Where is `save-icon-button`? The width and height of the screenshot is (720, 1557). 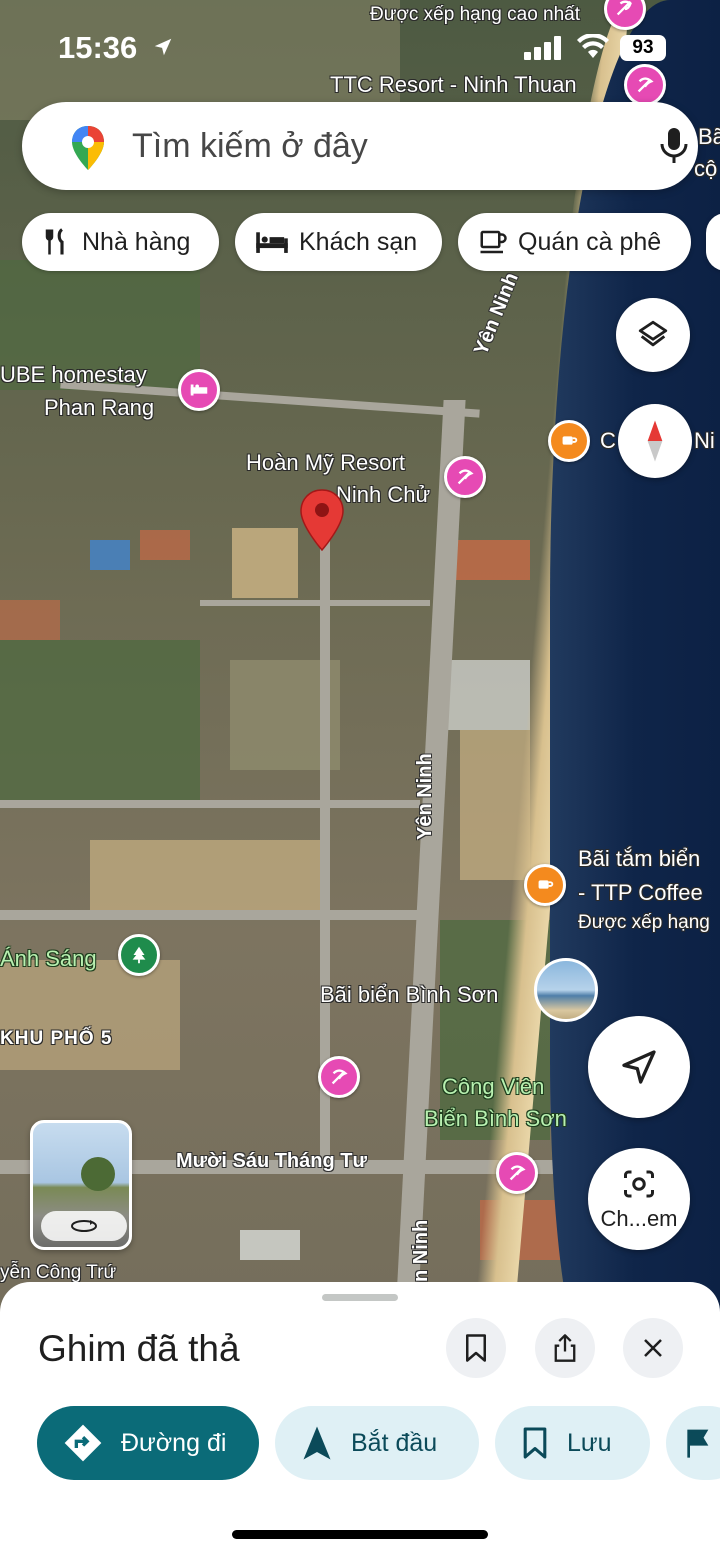
save-icon-button is located at coordinates (476, 1348).